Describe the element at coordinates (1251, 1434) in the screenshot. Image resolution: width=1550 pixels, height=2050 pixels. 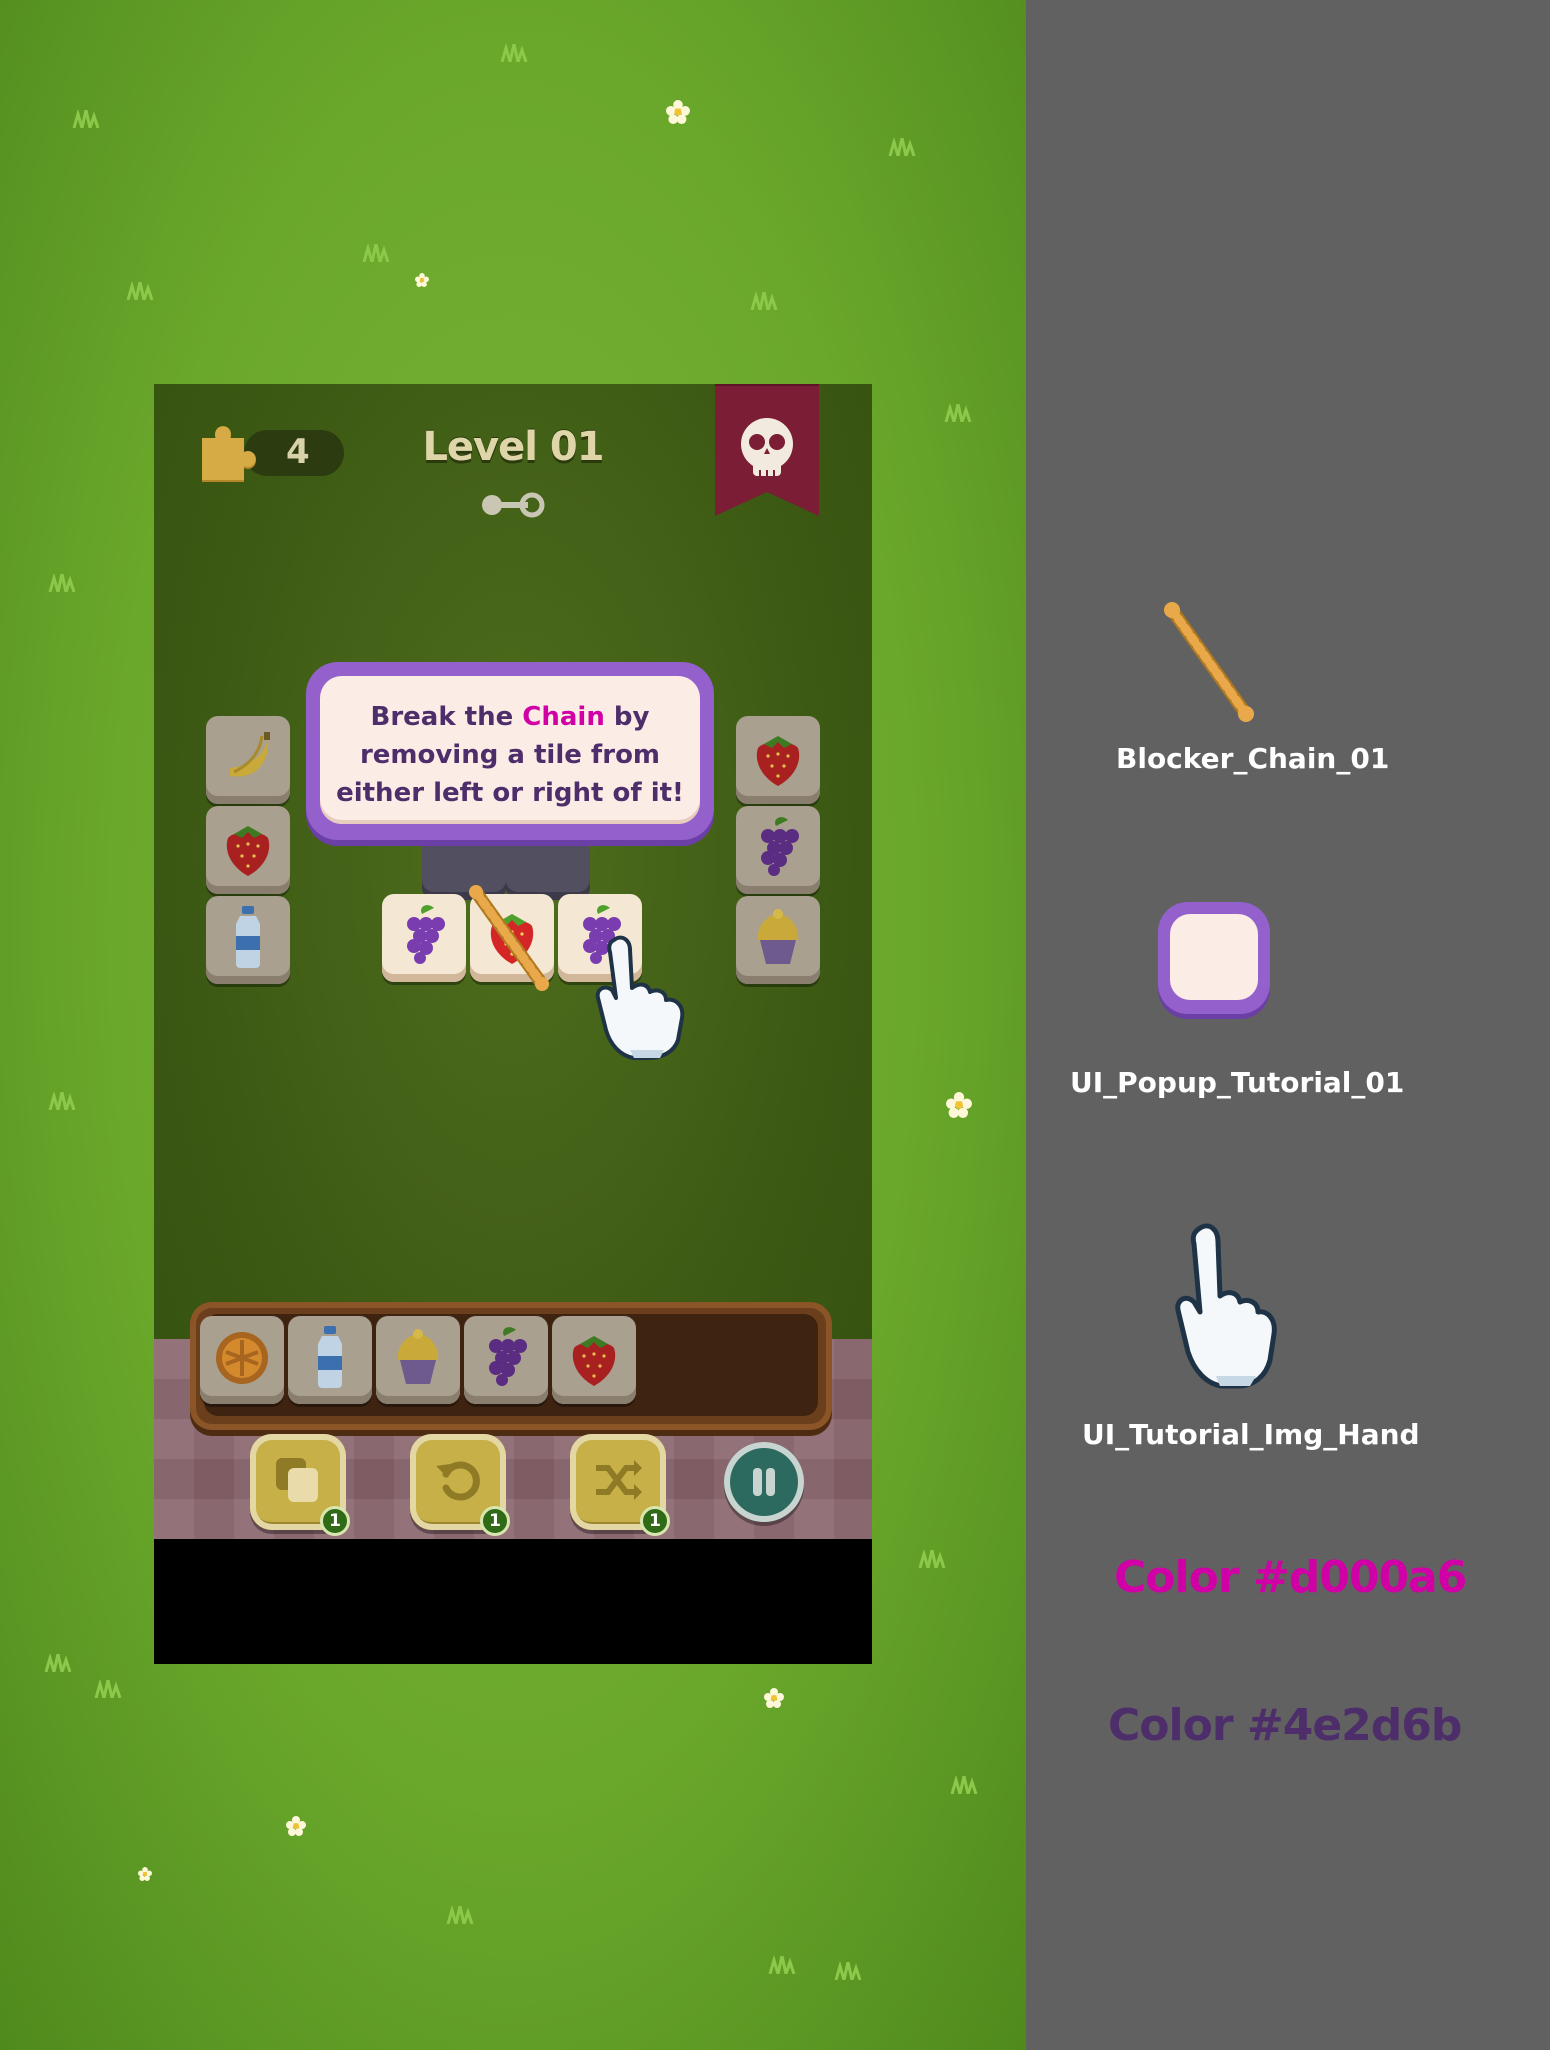
I see `asset-label-hand: UI_Tutorial_Img_Hand` at that location.